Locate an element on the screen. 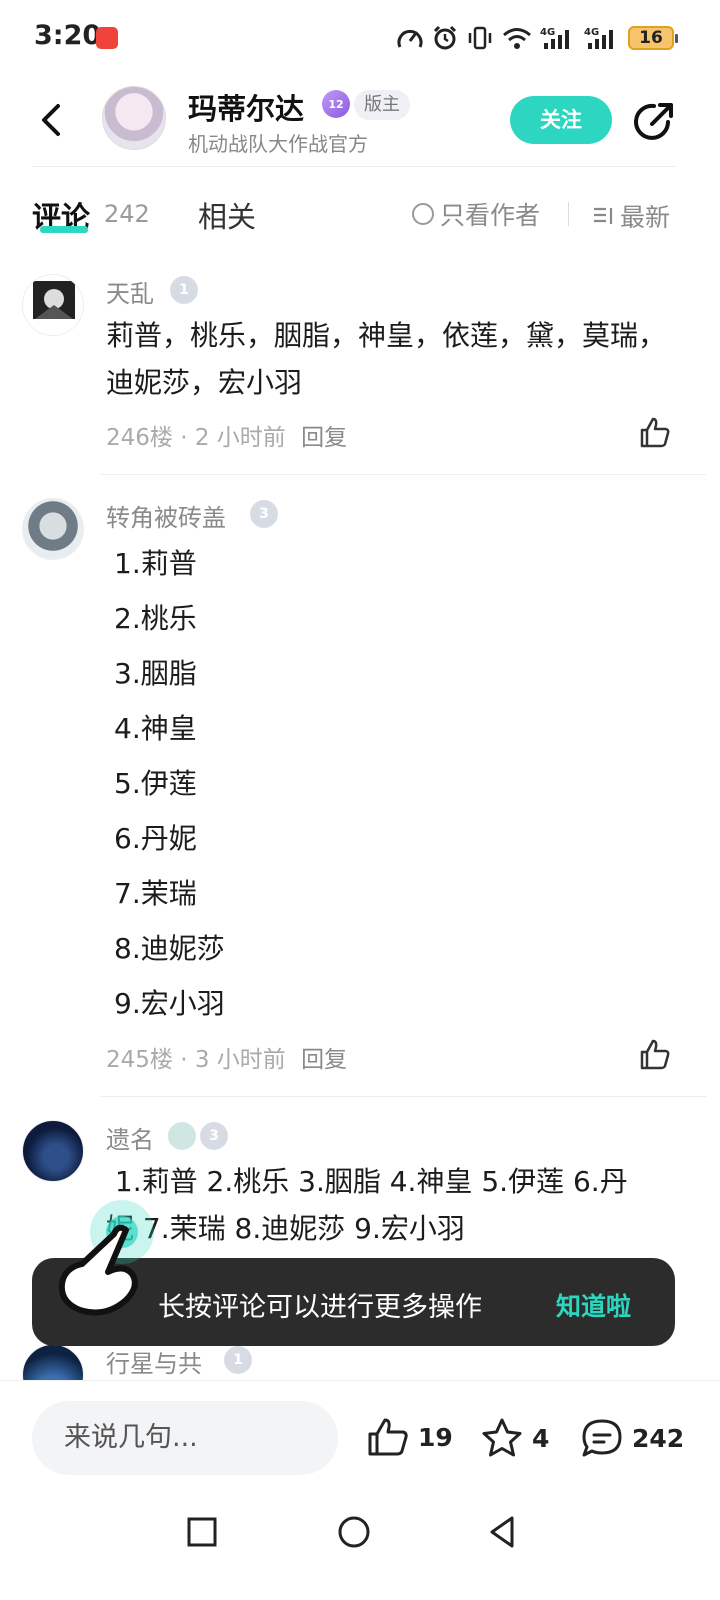 Image resolution: width=720 pixels, height=1600 pixels. system-nav-bar is located at coordinates (360, 1546).